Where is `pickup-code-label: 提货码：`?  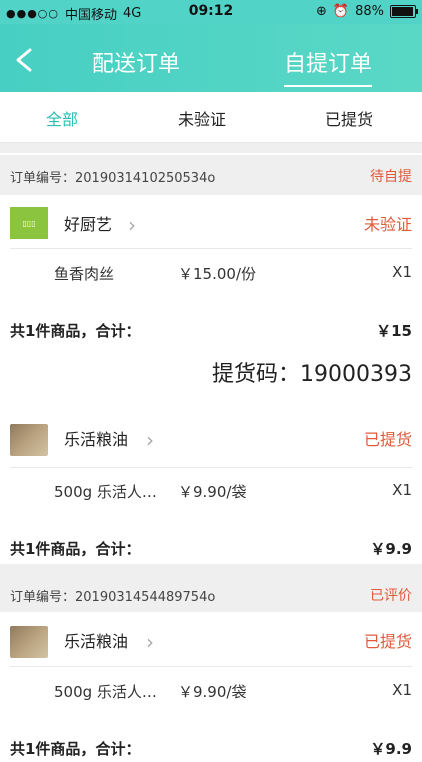 pickup-code-label: 提货码： is located at coordinates (256, 374).